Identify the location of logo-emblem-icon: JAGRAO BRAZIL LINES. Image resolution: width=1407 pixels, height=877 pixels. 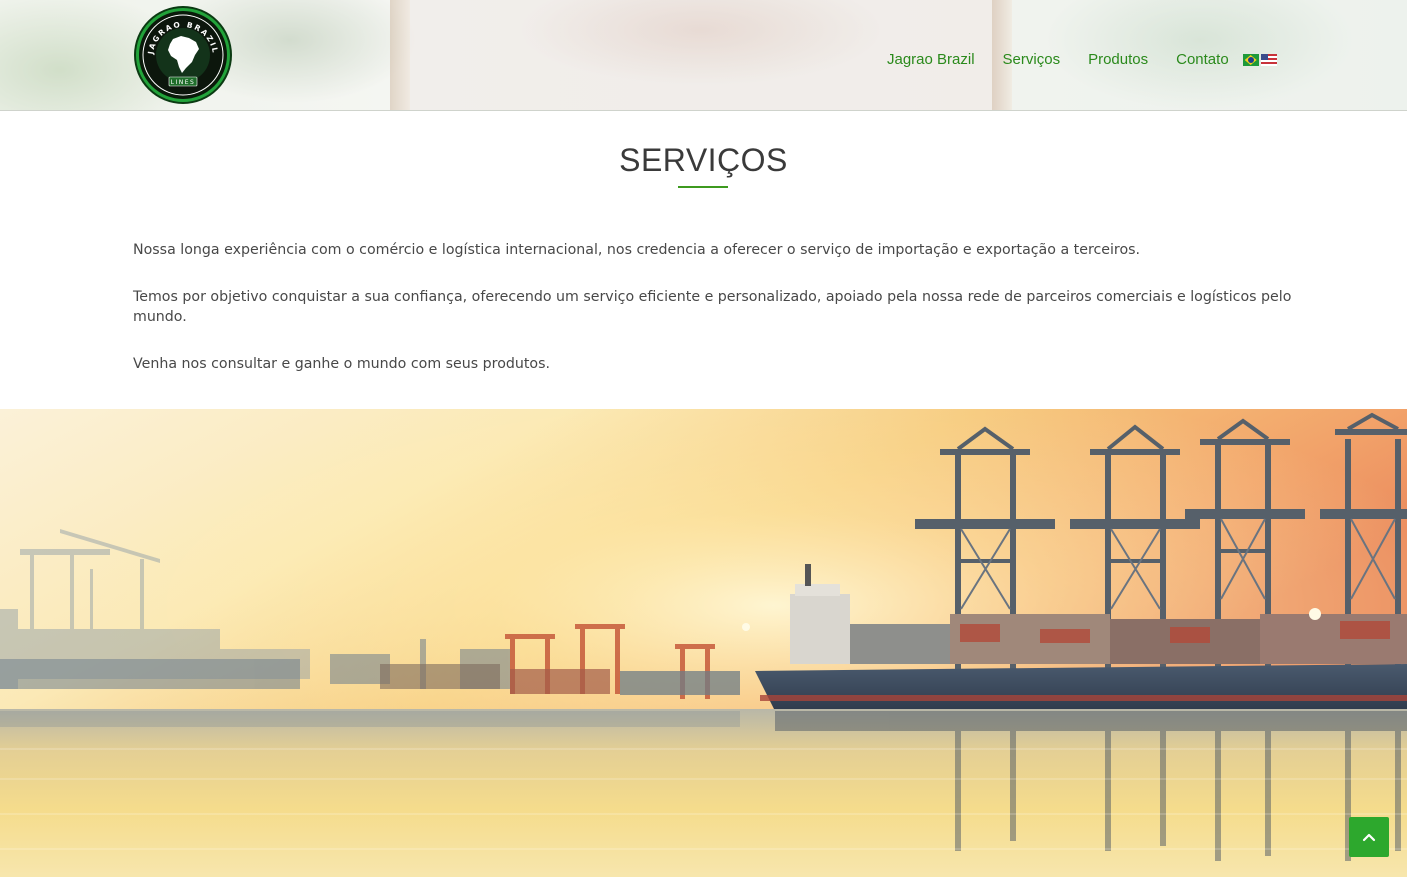
(183, 55).